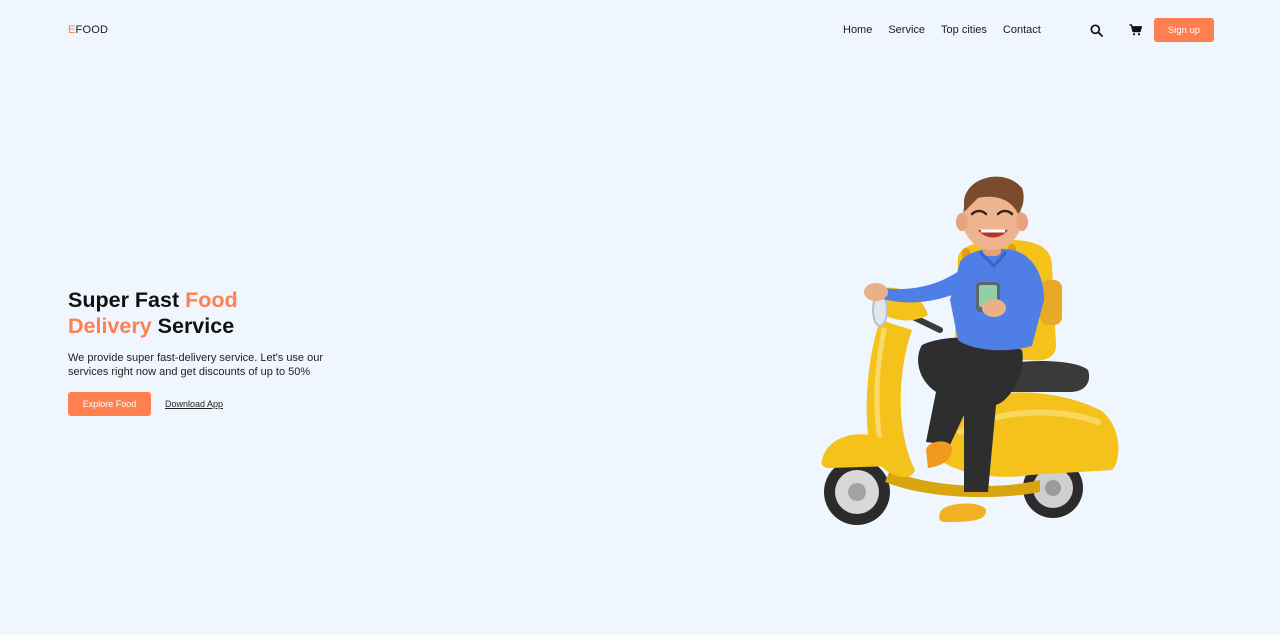 The height and width of the screenshot is (635, 1280). Describe the element at coordinates (1184, 30) in the screenshot. I see `signup-button: Sign up` at that location.